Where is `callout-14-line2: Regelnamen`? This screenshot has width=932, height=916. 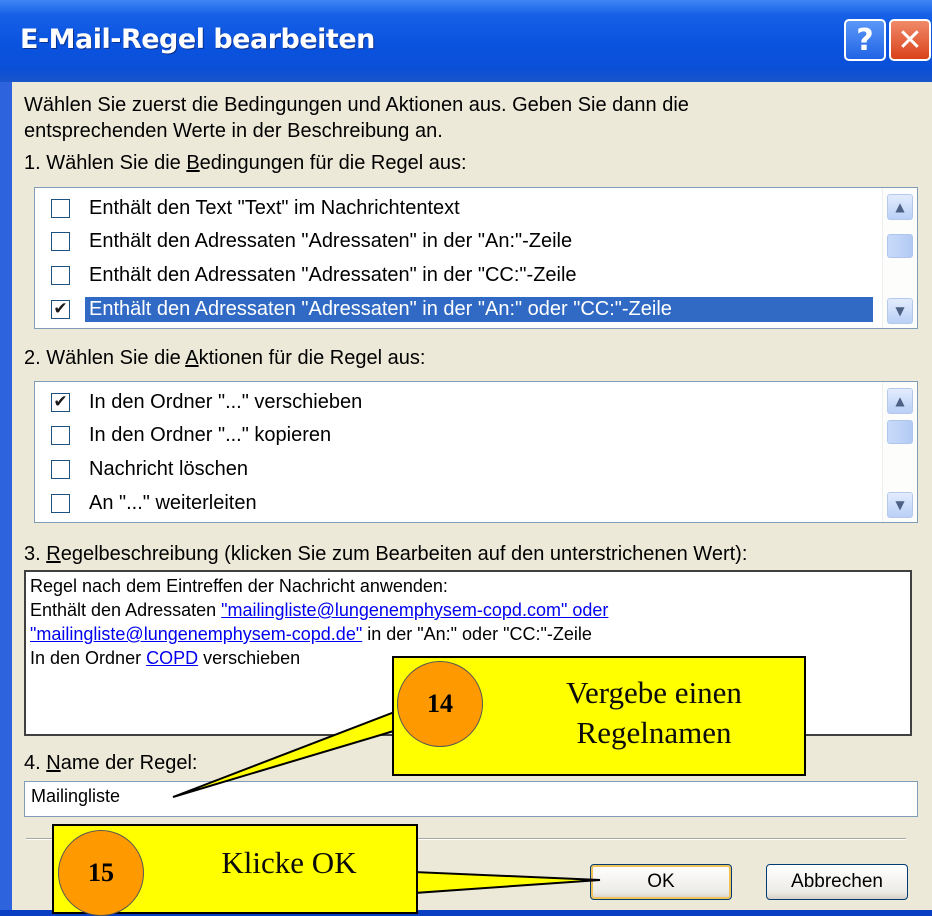 callout-14-line2: Regelnamen is located at coordinates (654, 732).